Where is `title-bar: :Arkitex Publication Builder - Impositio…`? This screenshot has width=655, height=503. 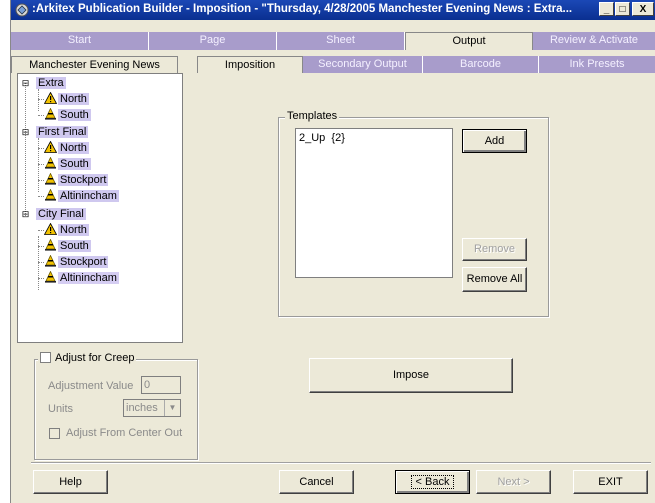
title-bar: :Arkitex Publication Builder - Impositio… is located at coordinates (333, 10).